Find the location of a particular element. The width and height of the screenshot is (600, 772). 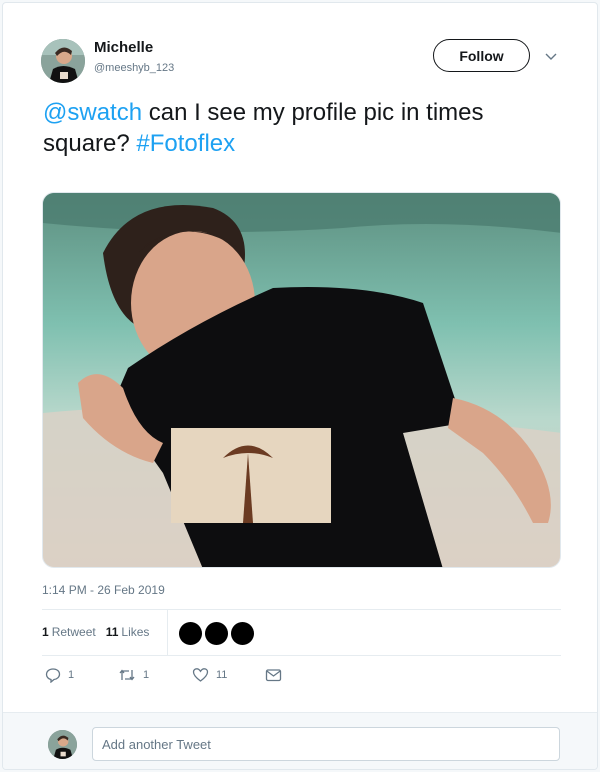

author-avatar is located at coordinates (63, 61).